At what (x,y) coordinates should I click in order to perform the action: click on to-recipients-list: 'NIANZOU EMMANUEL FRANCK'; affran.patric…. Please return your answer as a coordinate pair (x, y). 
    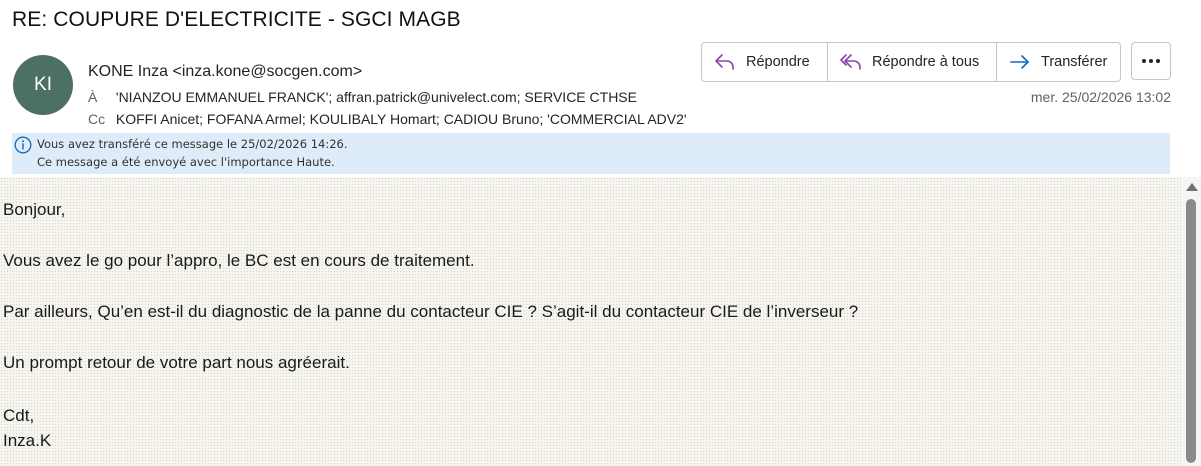
    Looking at the image, I should click on (376, 97).